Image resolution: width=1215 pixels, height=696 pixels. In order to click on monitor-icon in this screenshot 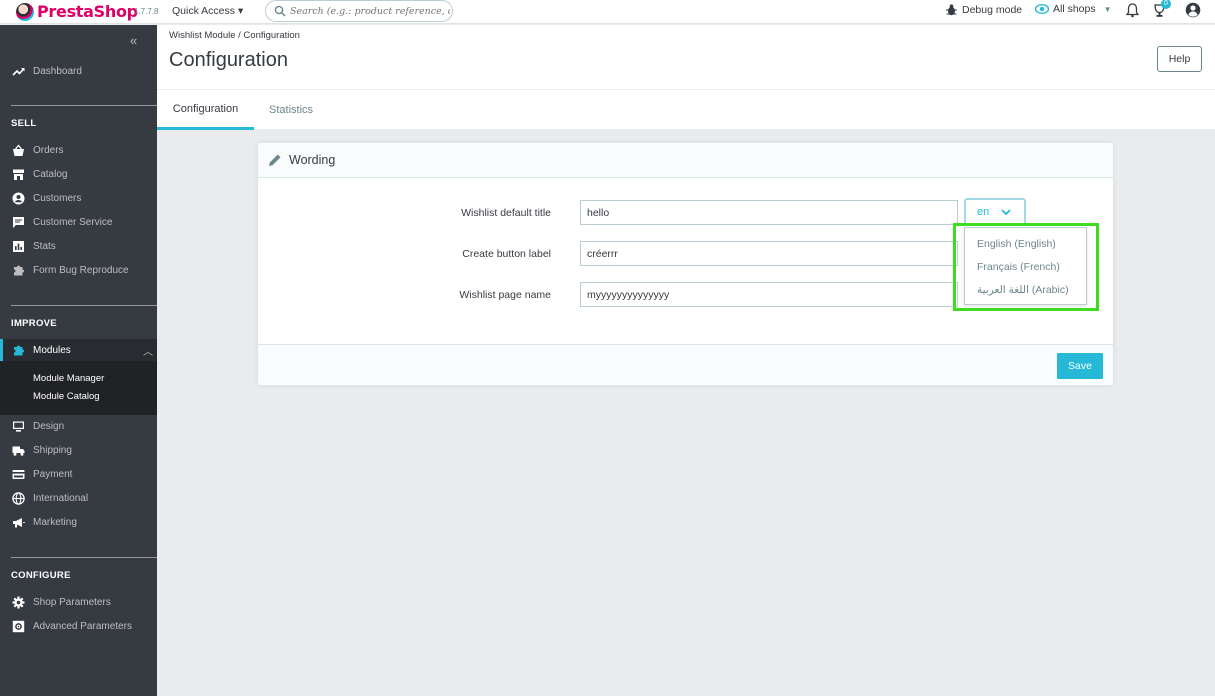, I will do `click(18, 426)`.